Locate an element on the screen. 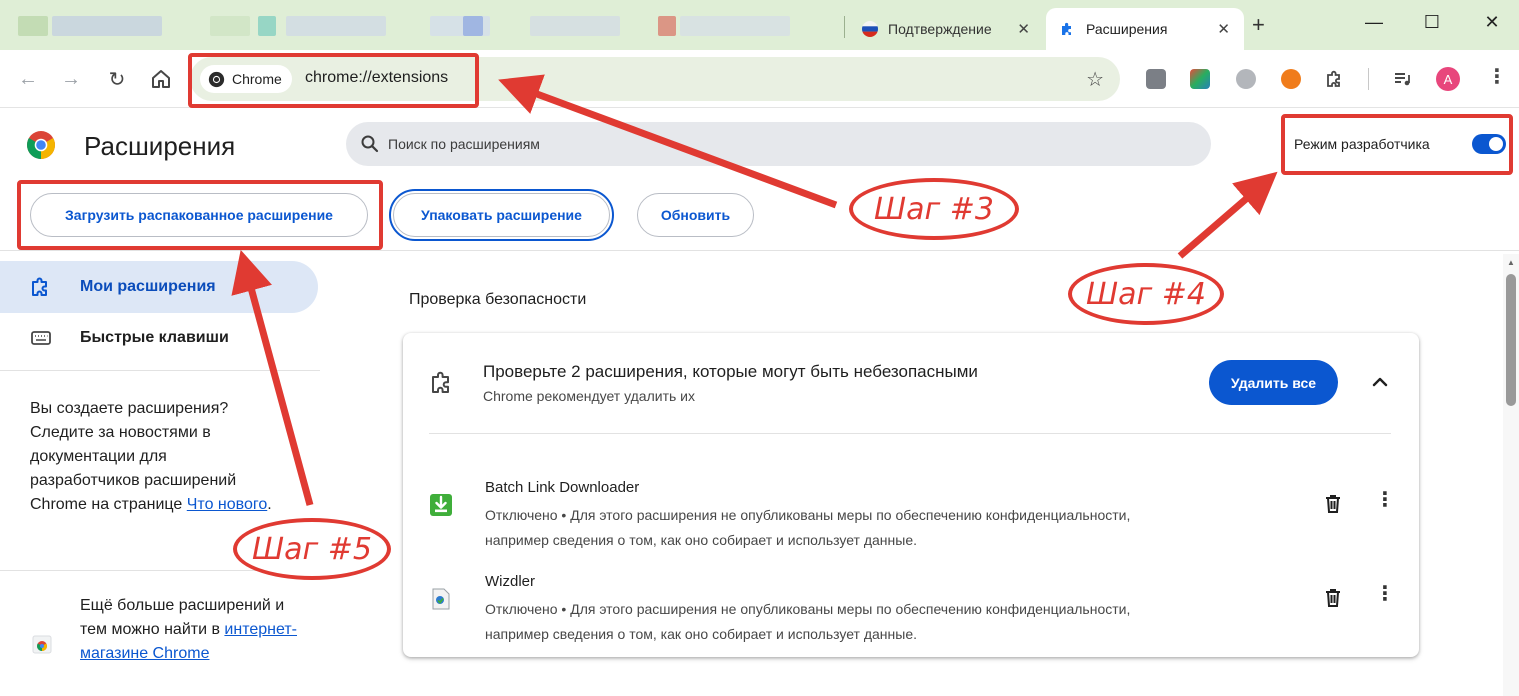 The image size is (1519, 696). minimize-icon: — is located at coordinates (1374, 22).